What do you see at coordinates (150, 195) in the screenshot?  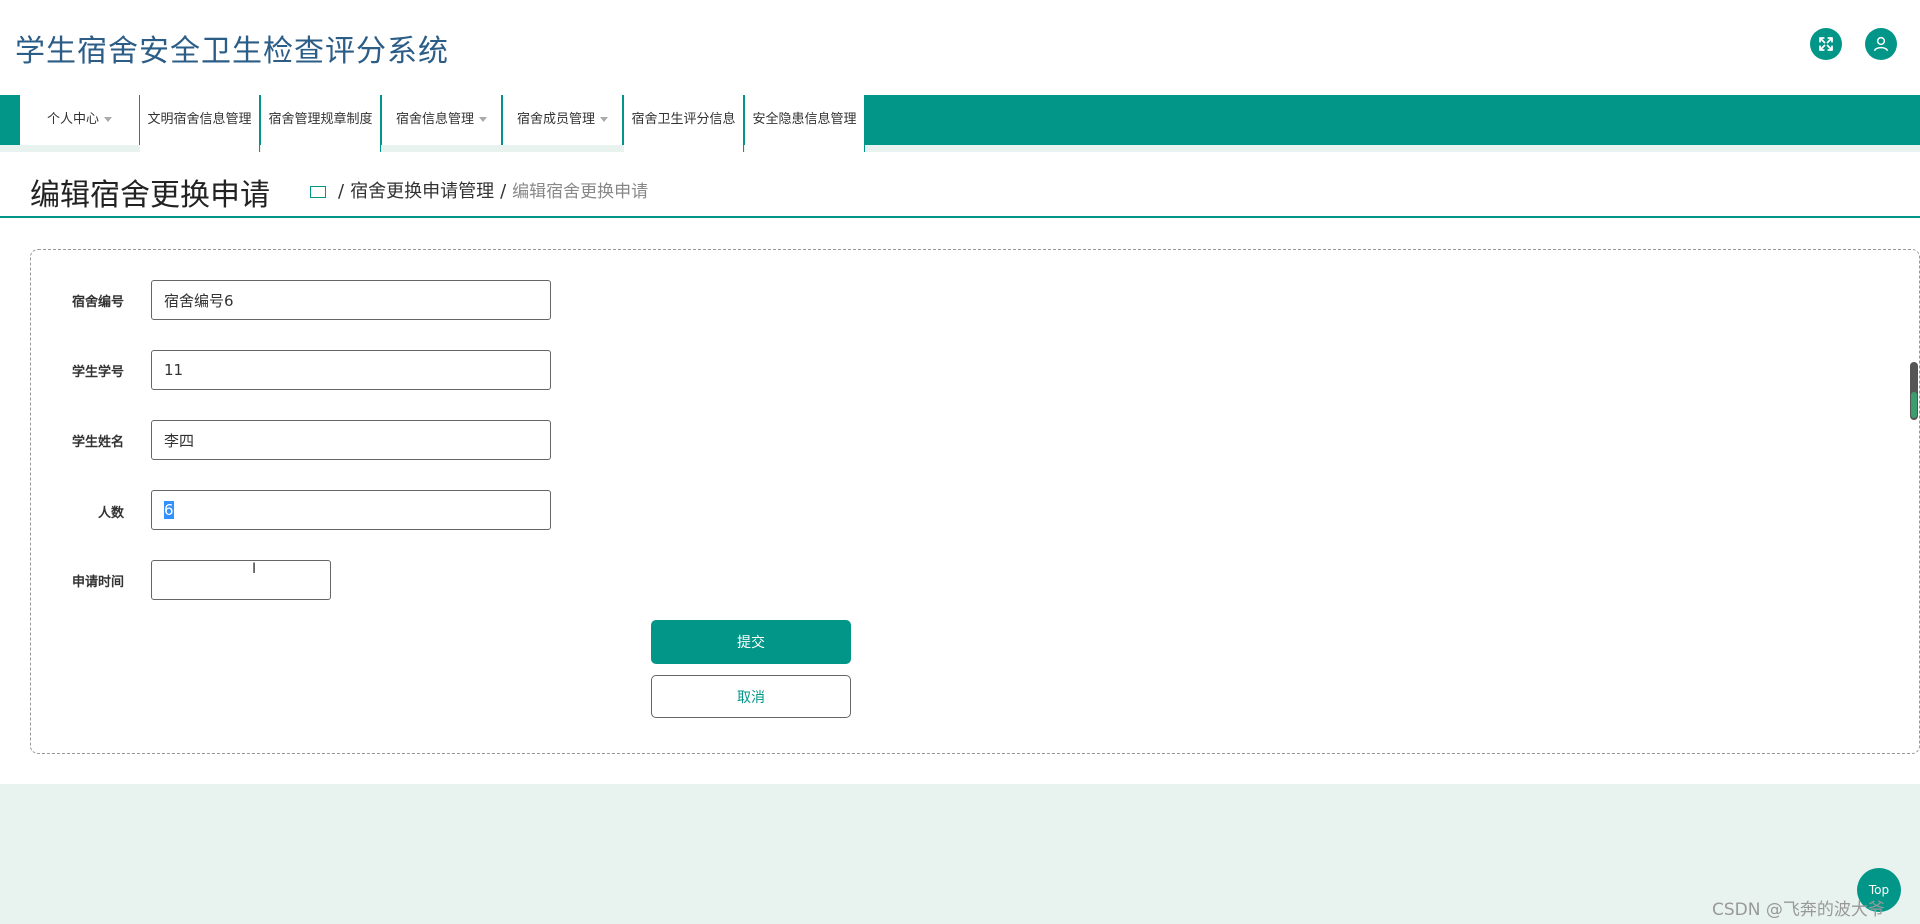 I see `page-title: 编辑宿舍更换申请` at bounding box center [150, 195].